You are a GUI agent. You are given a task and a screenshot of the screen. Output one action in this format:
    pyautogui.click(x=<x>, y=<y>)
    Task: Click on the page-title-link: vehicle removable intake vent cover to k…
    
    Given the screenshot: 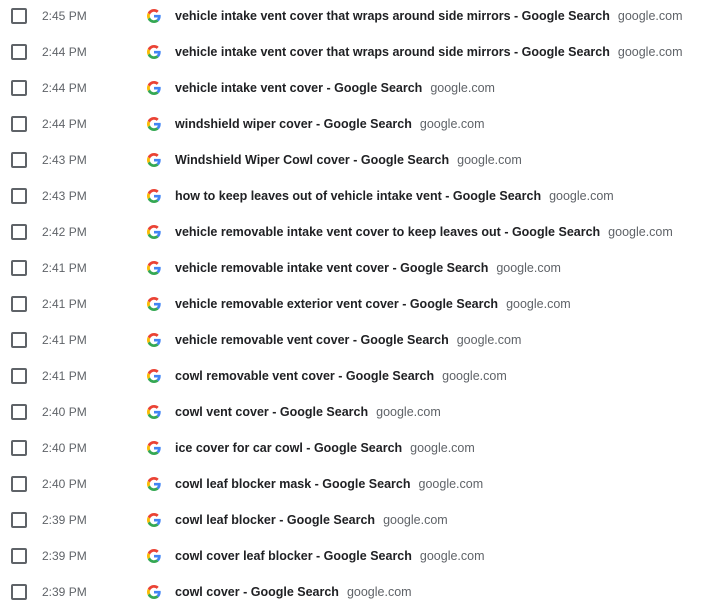 What is the action you would take?
    pyautogui.click(x=387, y=232)
    